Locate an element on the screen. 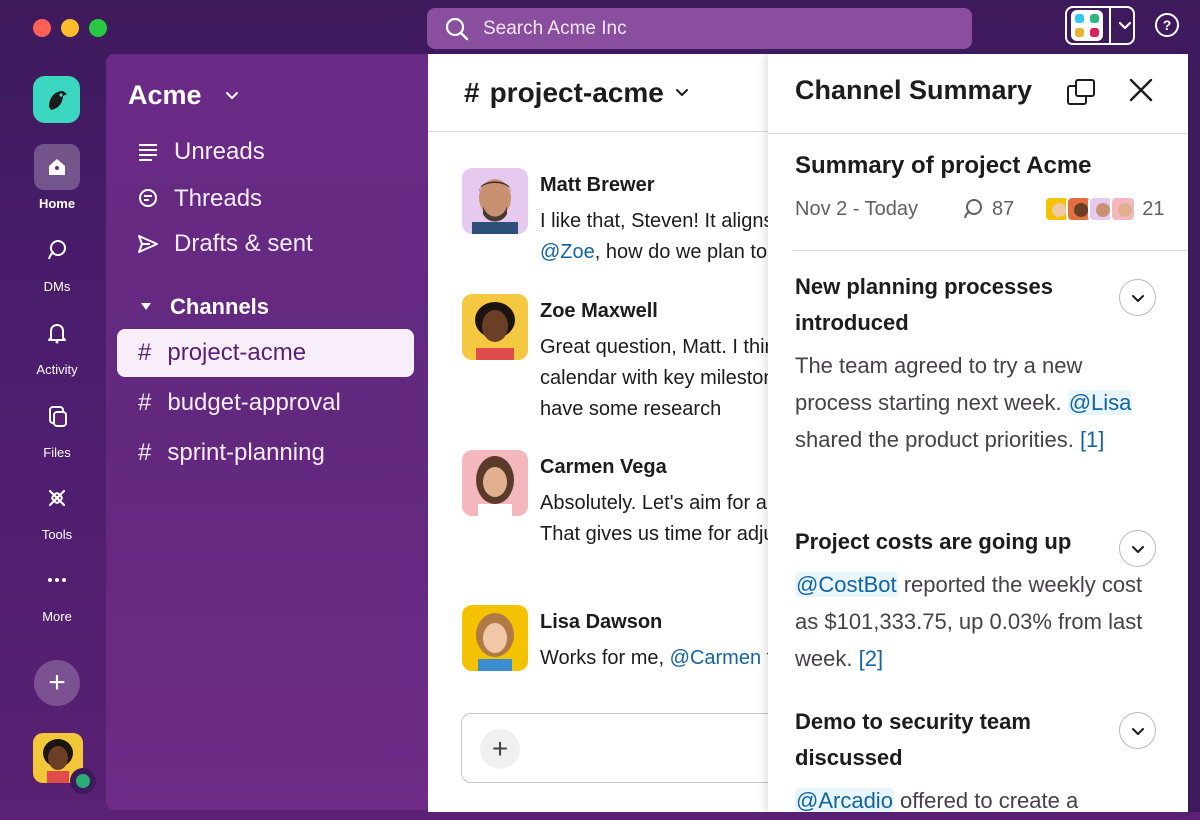 Image resolution: width=1200 pixels, height=820 pixels. message-composer: + is located at coordinates (615, 748).